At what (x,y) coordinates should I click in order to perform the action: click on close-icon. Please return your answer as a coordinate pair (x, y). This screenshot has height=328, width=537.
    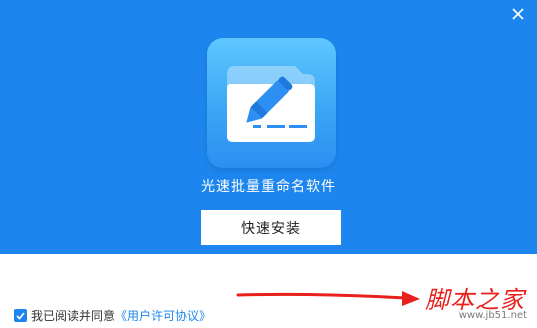
    Looking at the image, I should click on (518, 14).